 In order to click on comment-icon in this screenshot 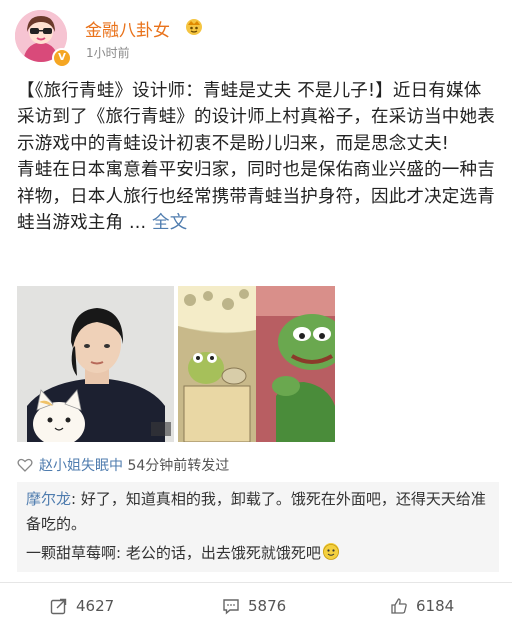, I will do `click(231, 607)`.